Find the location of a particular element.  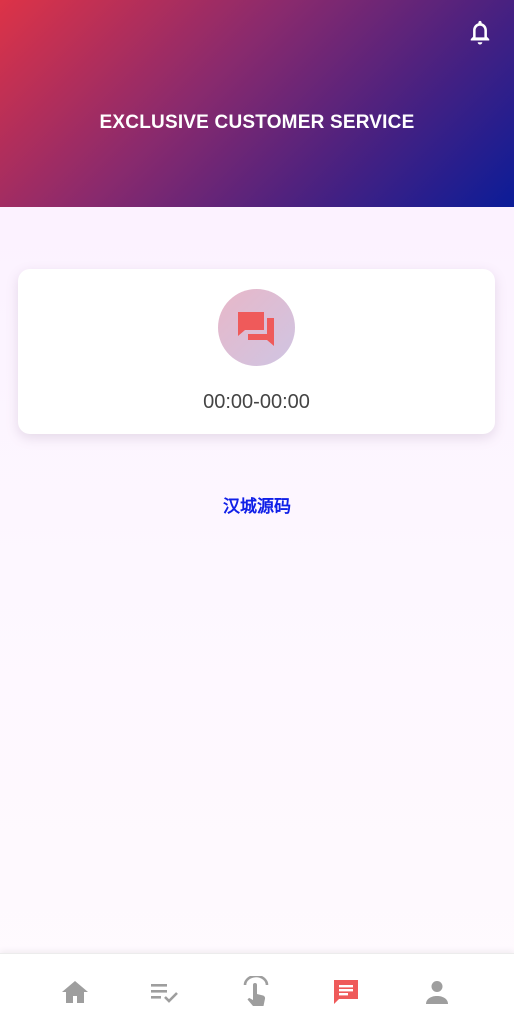

touch-icon is located at coordinates (256, 991).